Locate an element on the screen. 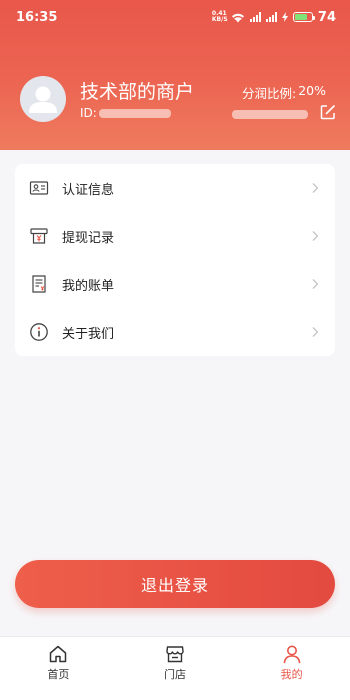 This screenshot has width=350, height=700. status-icons: 0.41 KB/S 74 is located at coordinates (274, 17).